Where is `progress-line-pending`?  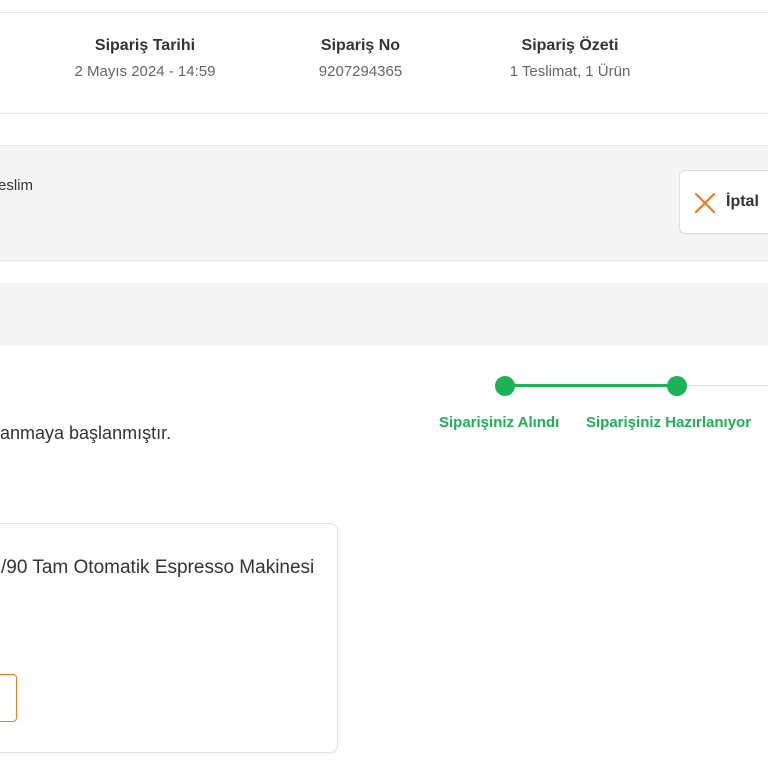 progress-line-pending is located at coordinates (727, 385).